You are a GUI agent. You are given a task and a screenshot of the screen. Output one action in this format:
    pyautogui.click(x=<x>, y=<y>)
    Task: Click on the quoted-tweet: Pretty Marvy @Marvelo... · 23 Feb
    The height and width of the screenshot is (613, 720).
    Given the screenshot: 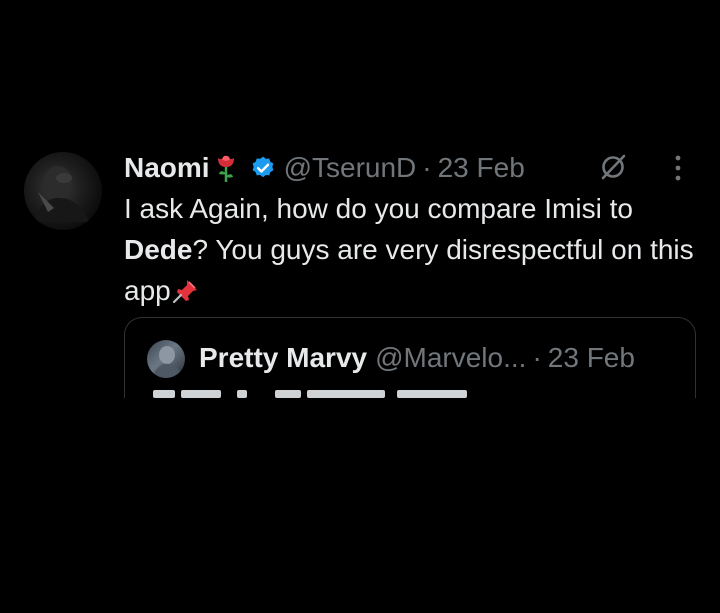 What is the action you would take?
    pyautogui.click(x=410, y=357)
    